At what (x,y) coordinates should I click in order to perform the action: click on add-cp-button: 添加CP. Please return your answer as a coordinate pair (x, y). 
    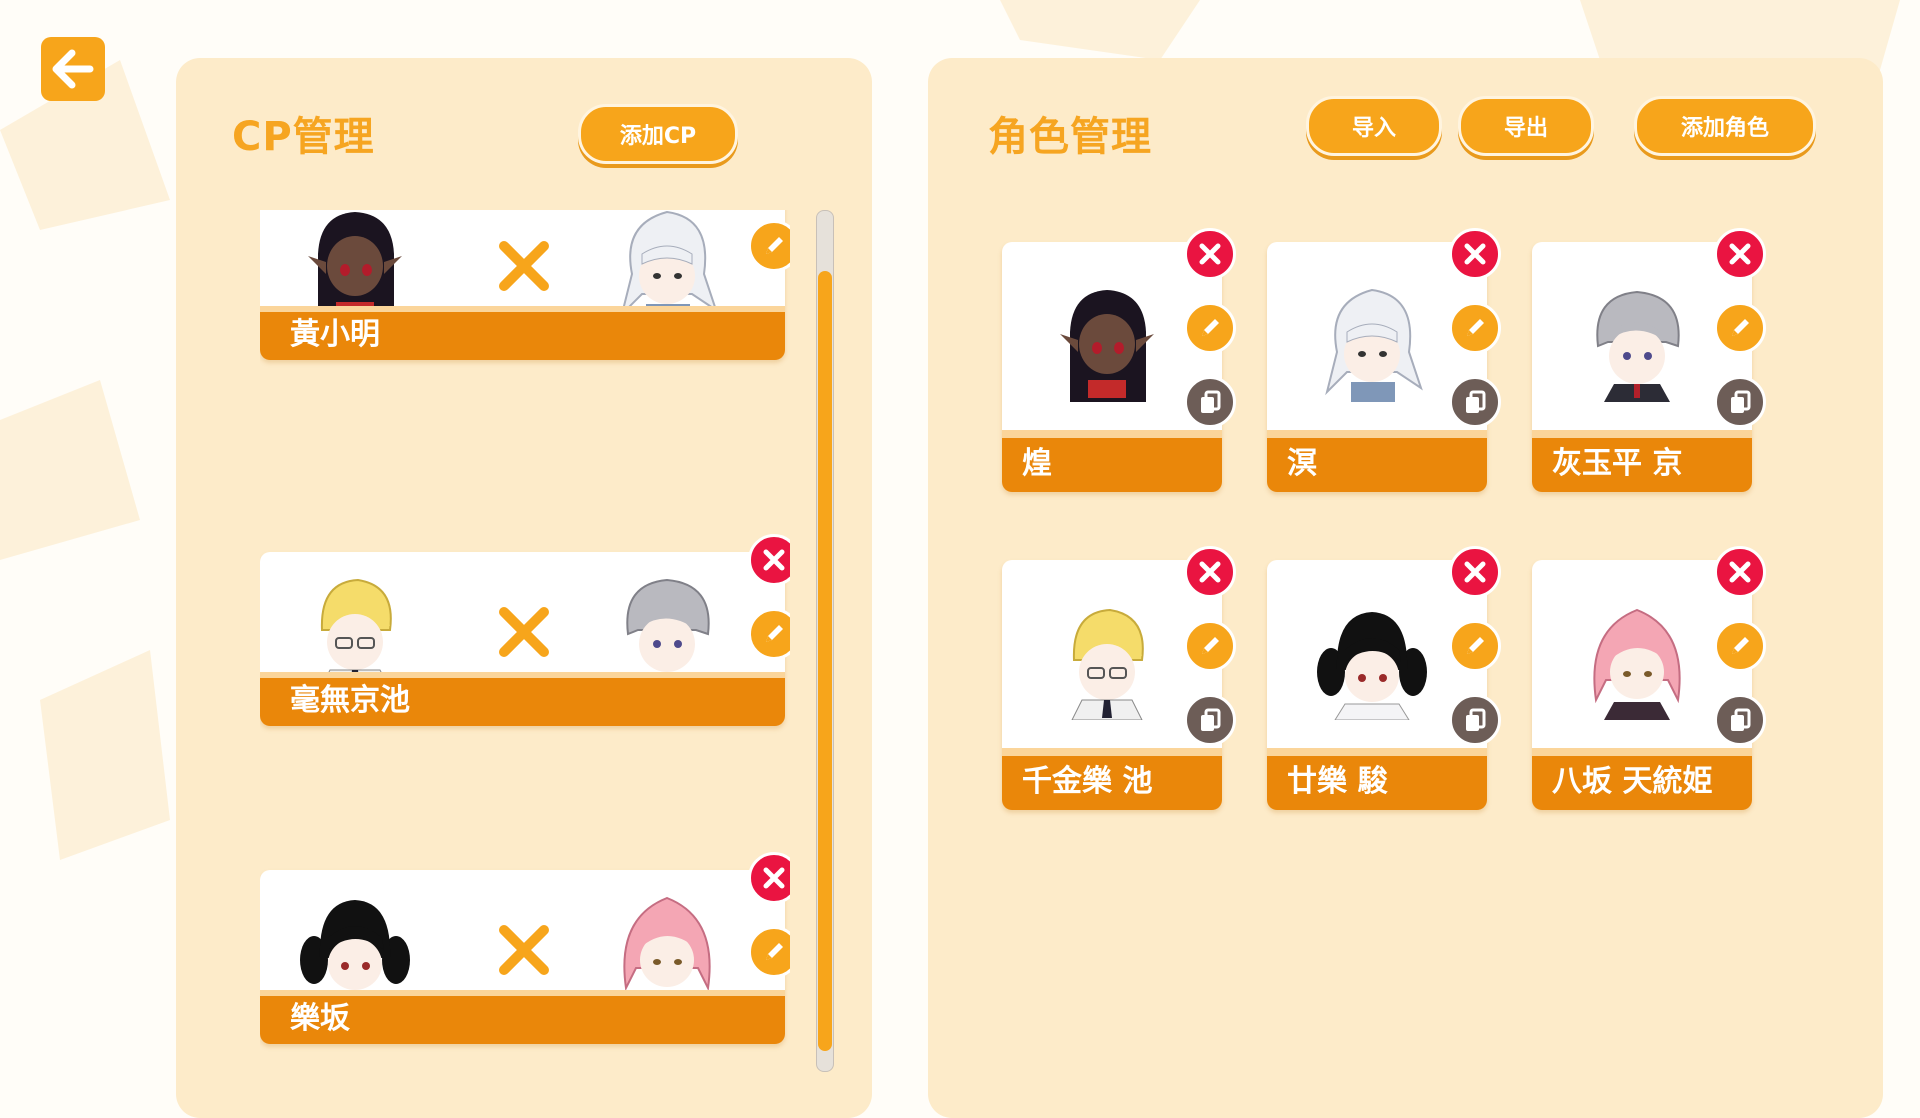
    Looking at the image, I should click on (658, 134).